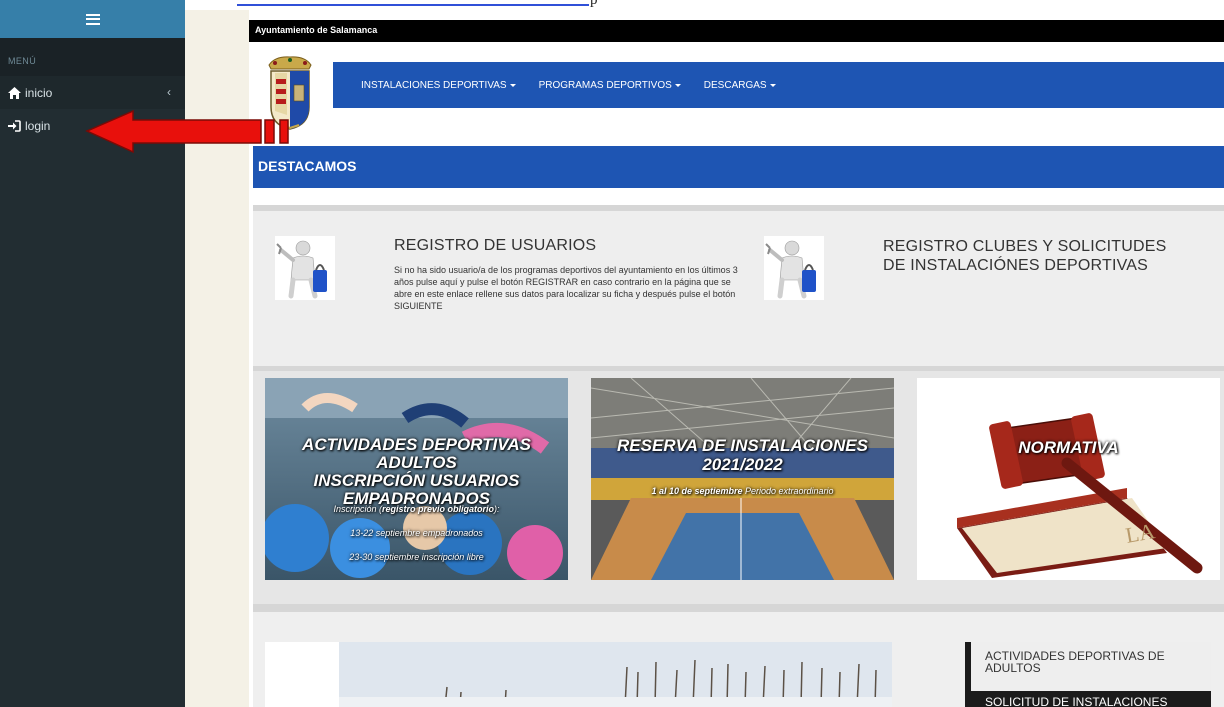  I want to click on featured-heading: DESTACAMOS, so click(738, 167).